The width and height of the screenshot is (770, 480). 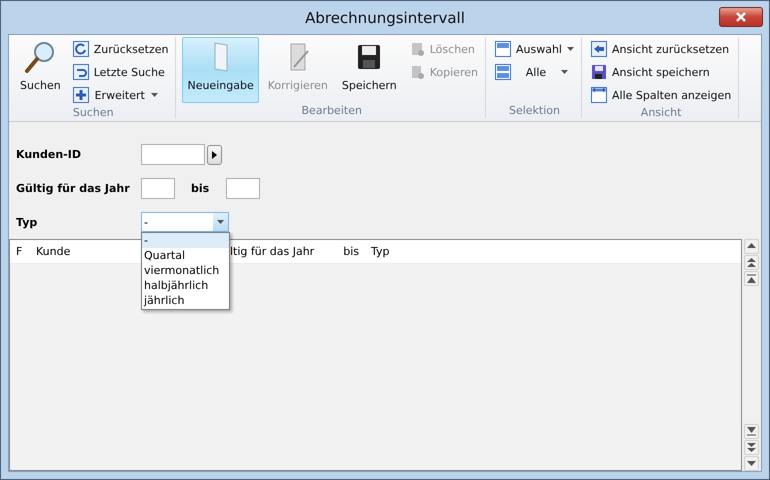 What do you see at coordinates (173, 154) in the screenshot?
I see `customer-id-field` at bounding box center [173, 154].